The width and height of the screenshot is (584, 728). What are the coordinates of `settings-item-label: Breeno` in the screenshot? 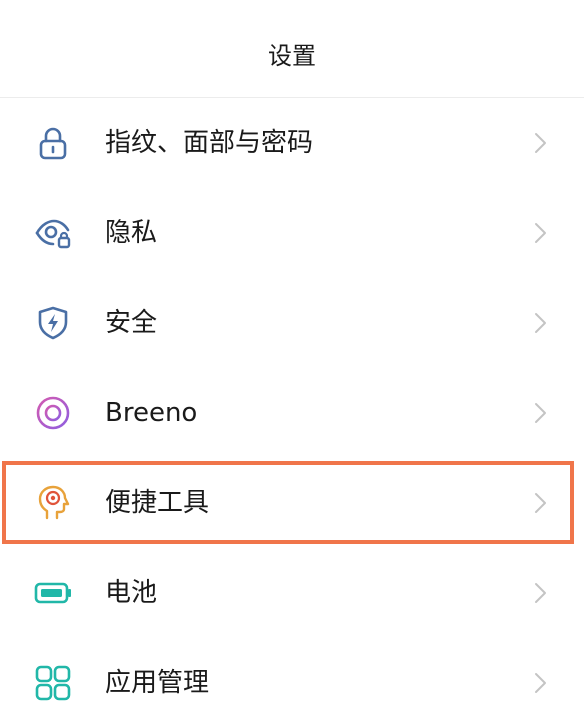 It's located at (151, 413).